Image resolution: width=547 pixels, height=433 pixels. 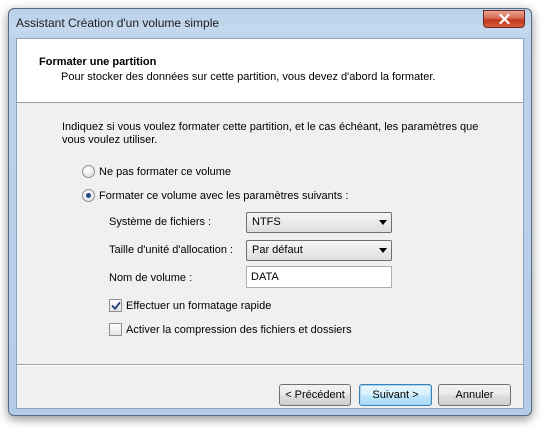 What do you see at coordinates (88, 171) in the screenshot?
I see `radio-no-format-indicator` at bounding box center [88, 171].